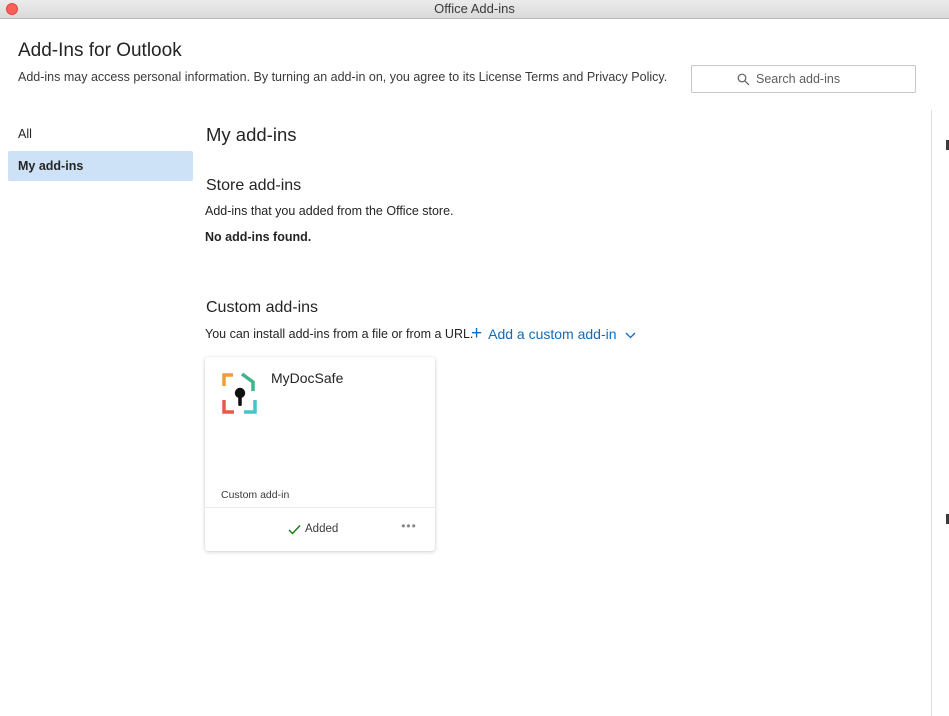 The image size is (949, 716). I want to click on add-in-type: Custom add-in, so click(255, 495).